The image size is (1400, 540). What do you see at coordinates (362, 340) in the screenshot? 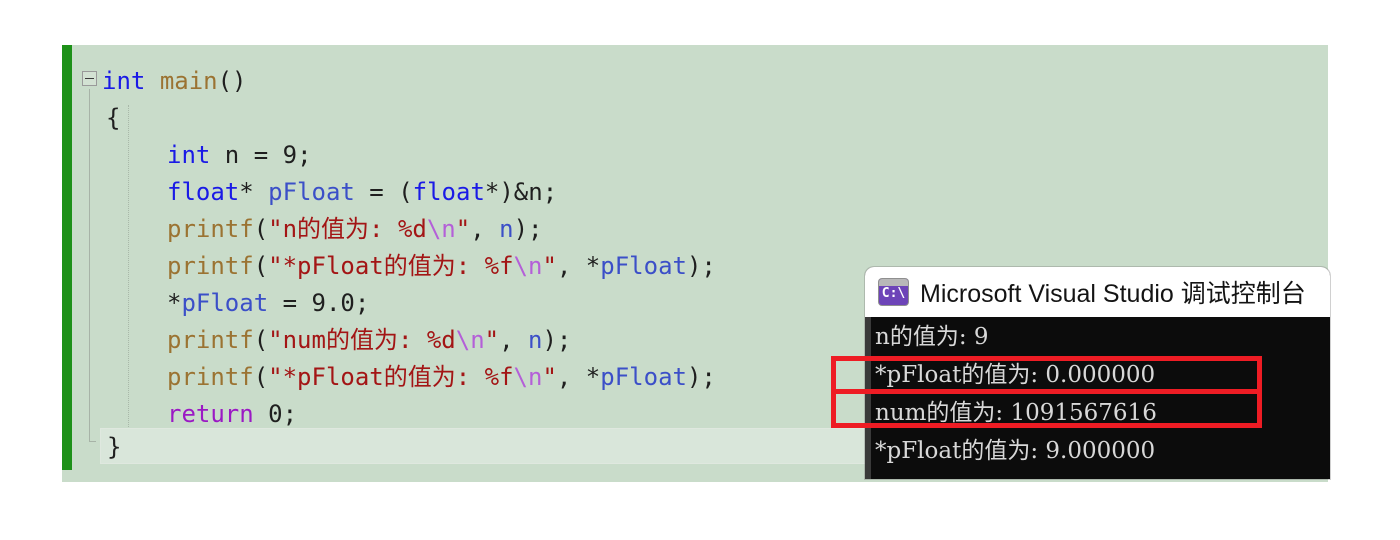
I see `code-token: "num的值为: %d` at bounding box center [362, 340].